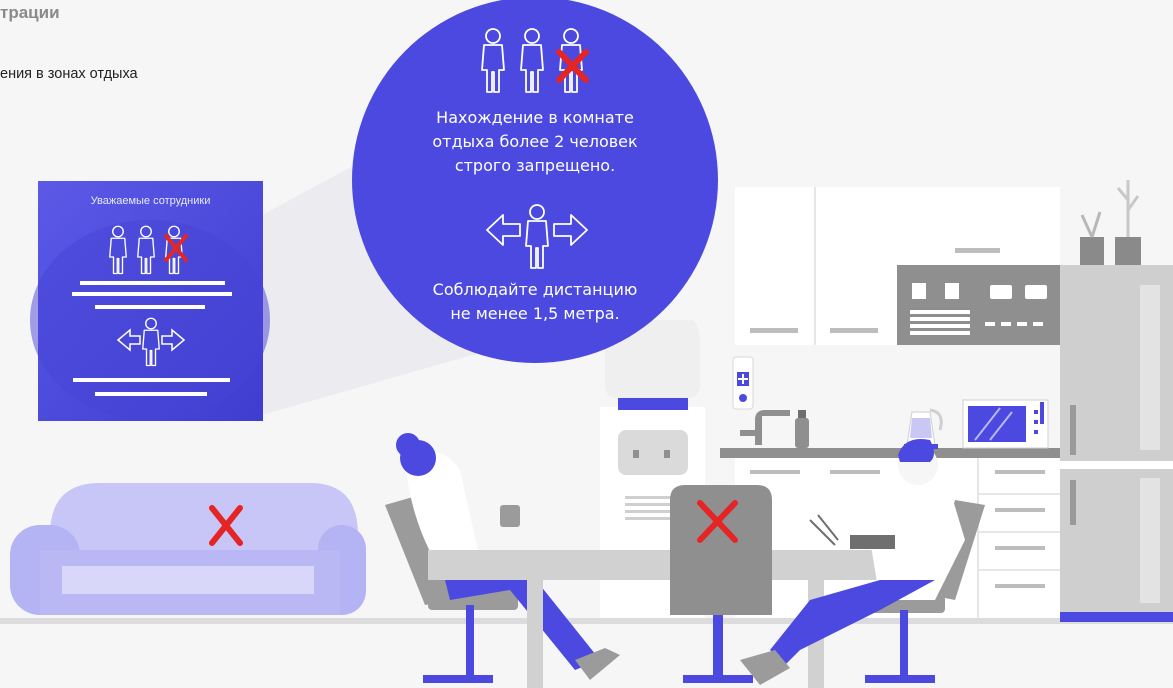  I want to click on rule-distance-text: Соблюдайте дистанцию не менее 1,5 метра., so click(535, 302).